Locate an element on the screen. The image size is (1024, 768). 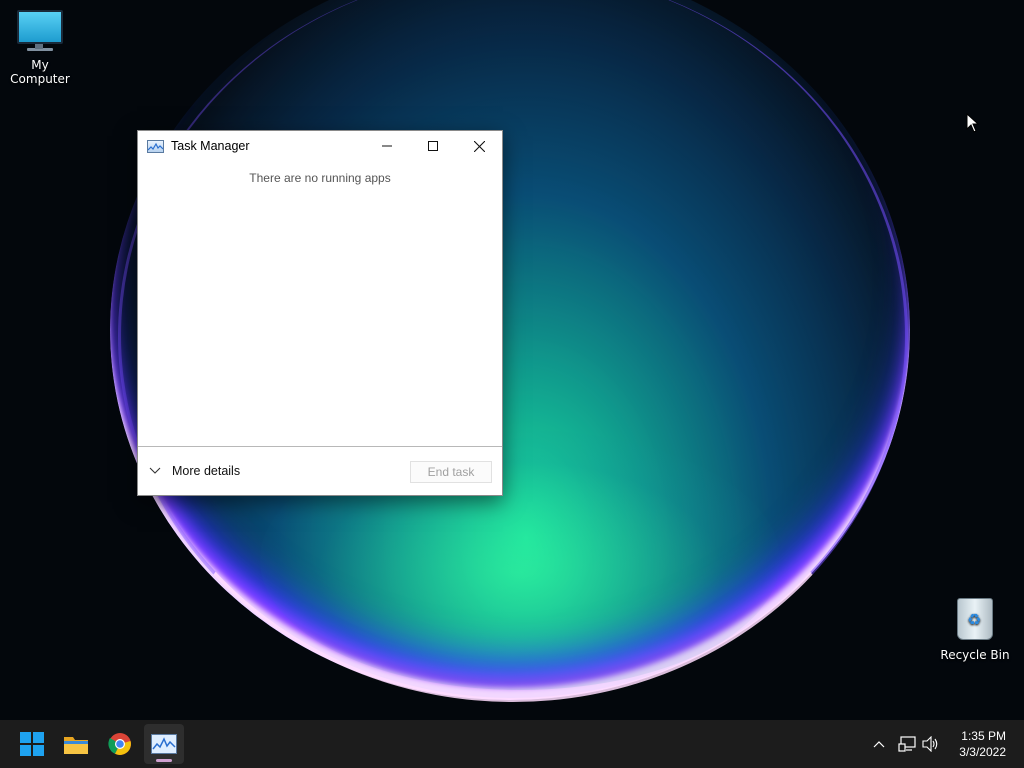
close-icon is located at coordinates (479, 146).